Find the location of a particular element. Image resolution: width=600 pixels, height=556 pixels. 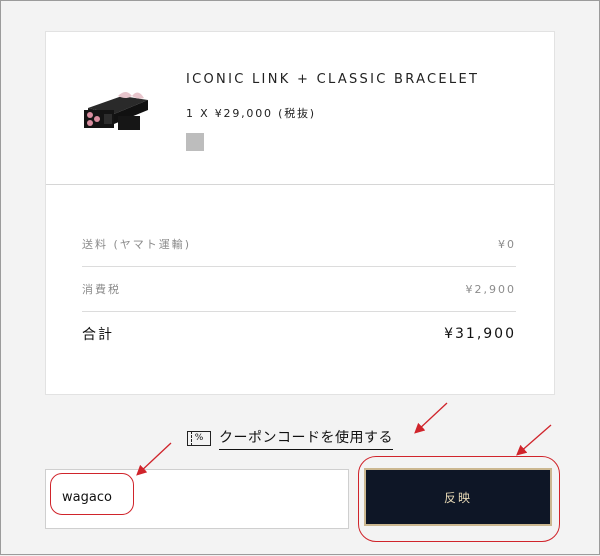

tax-row: 消費税 ¥2,900 is located at coordinates (299, 289).